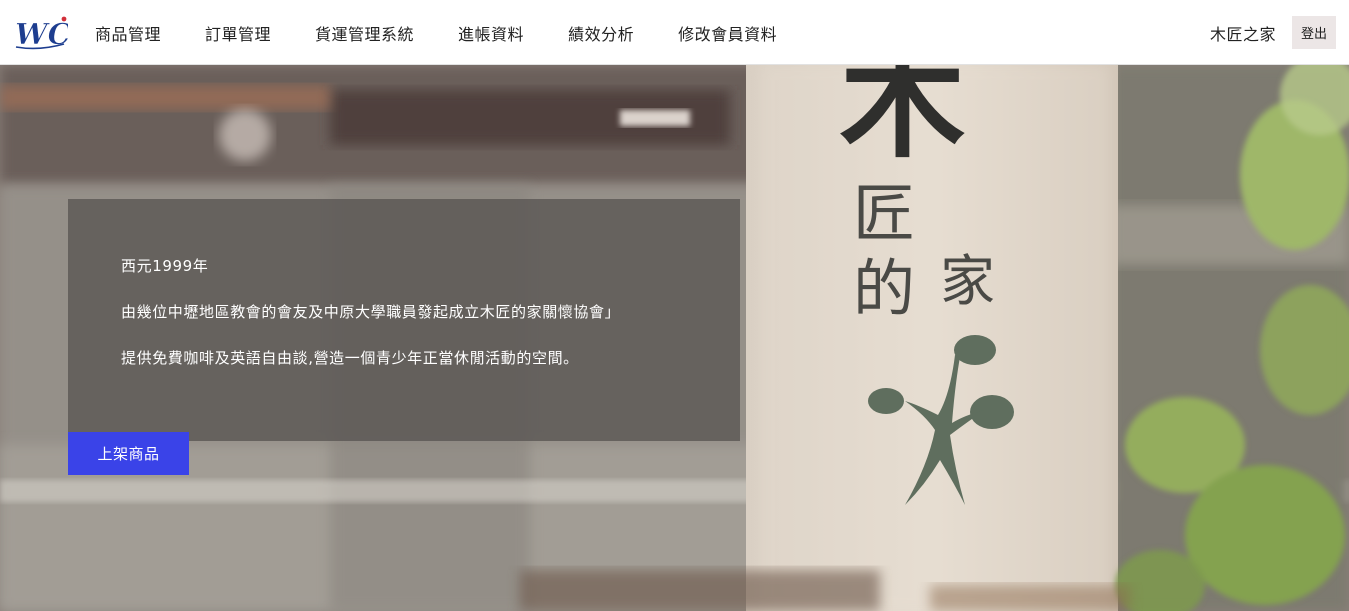 This screenshot has width=1349, height=611. I want to click on nav-item-shipping: 貨運管理系統, so click(364, 33).